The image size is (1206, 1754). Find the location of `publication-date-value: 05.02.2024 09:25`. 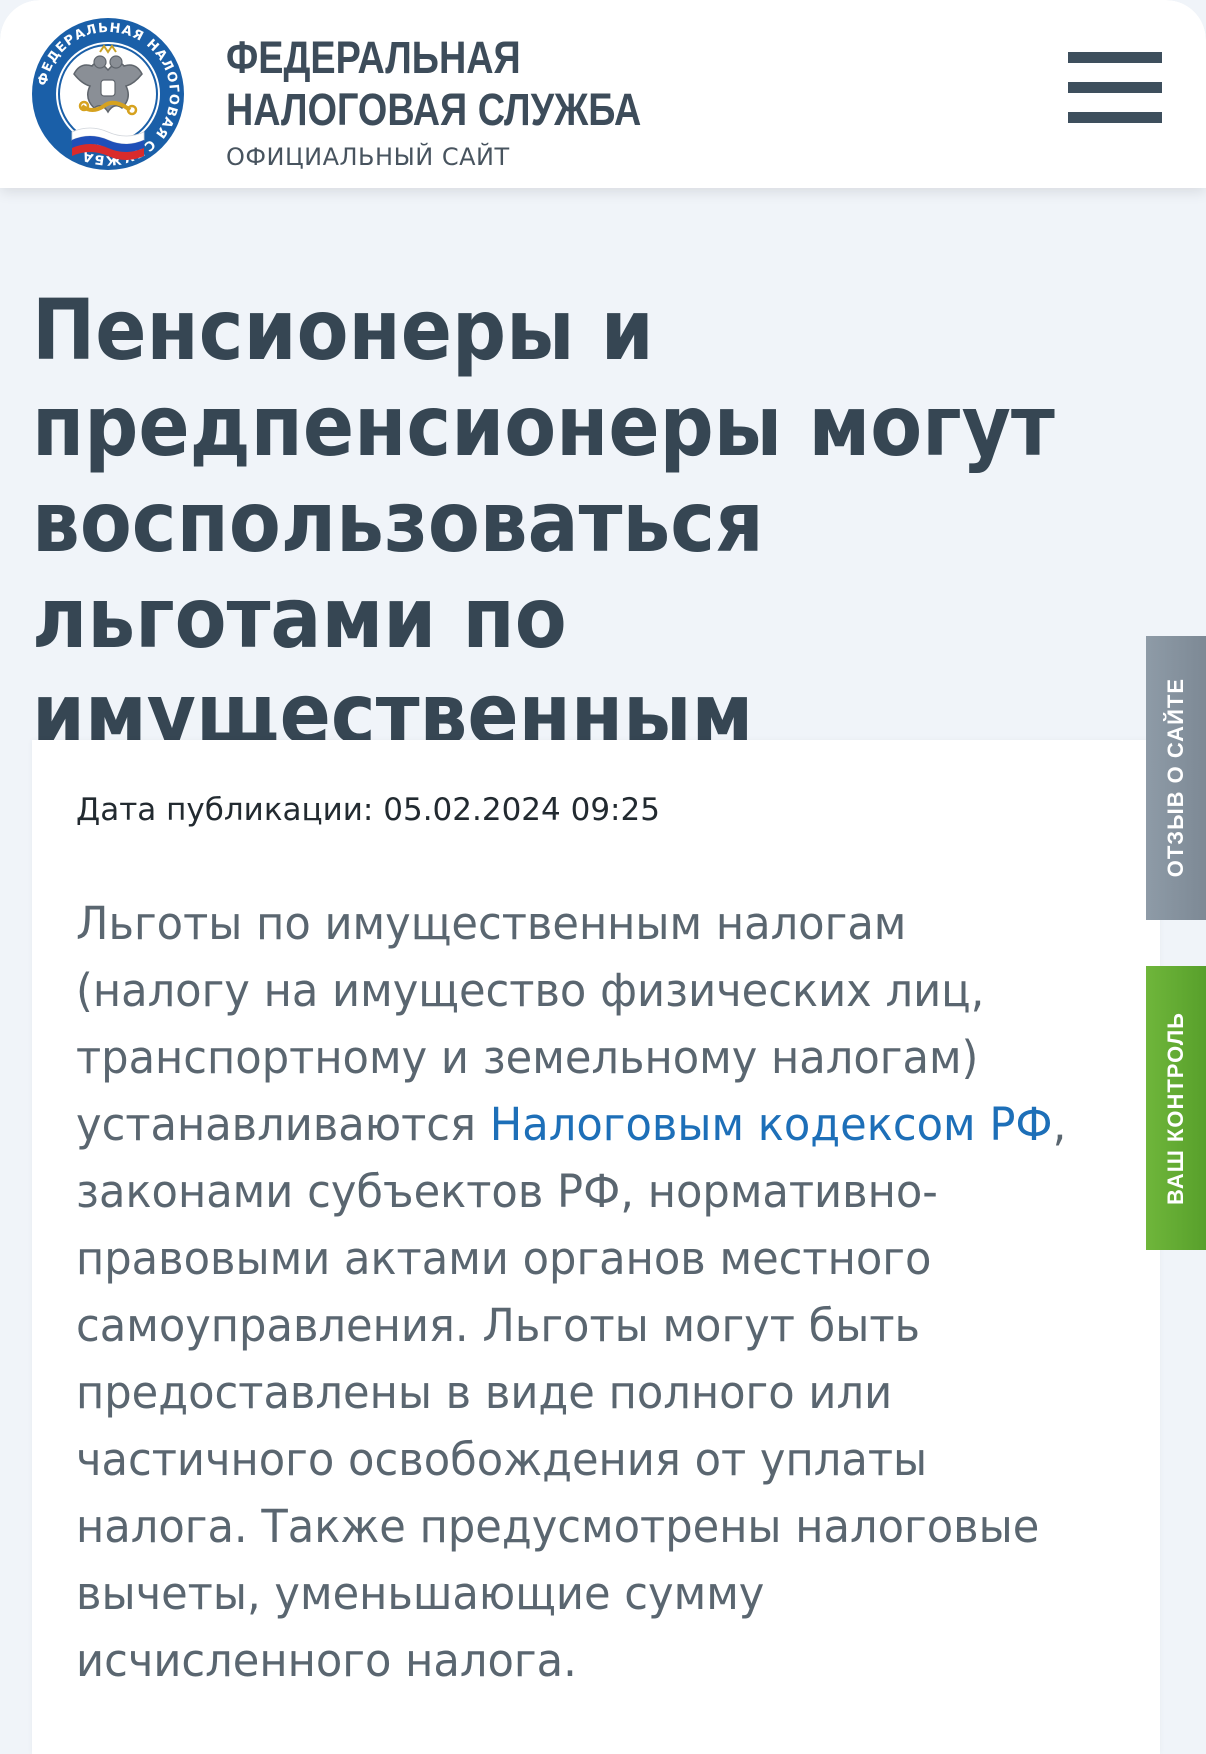

publication-date-value: 05.02.2024 09:25 is located at coordinates (521, 810).